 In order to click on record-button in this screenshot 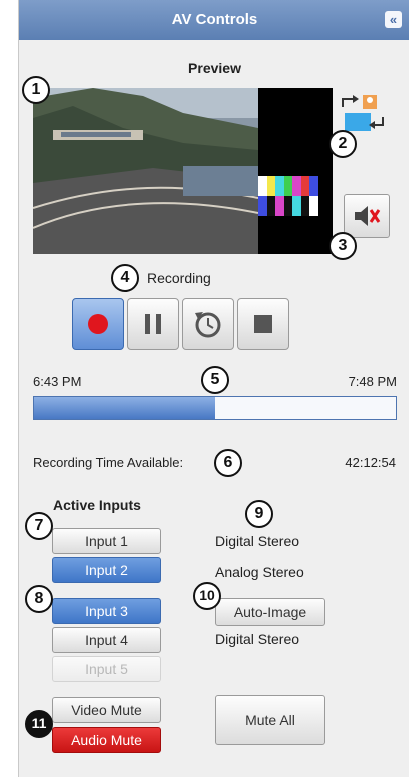, I will do `click(98, 324)`.